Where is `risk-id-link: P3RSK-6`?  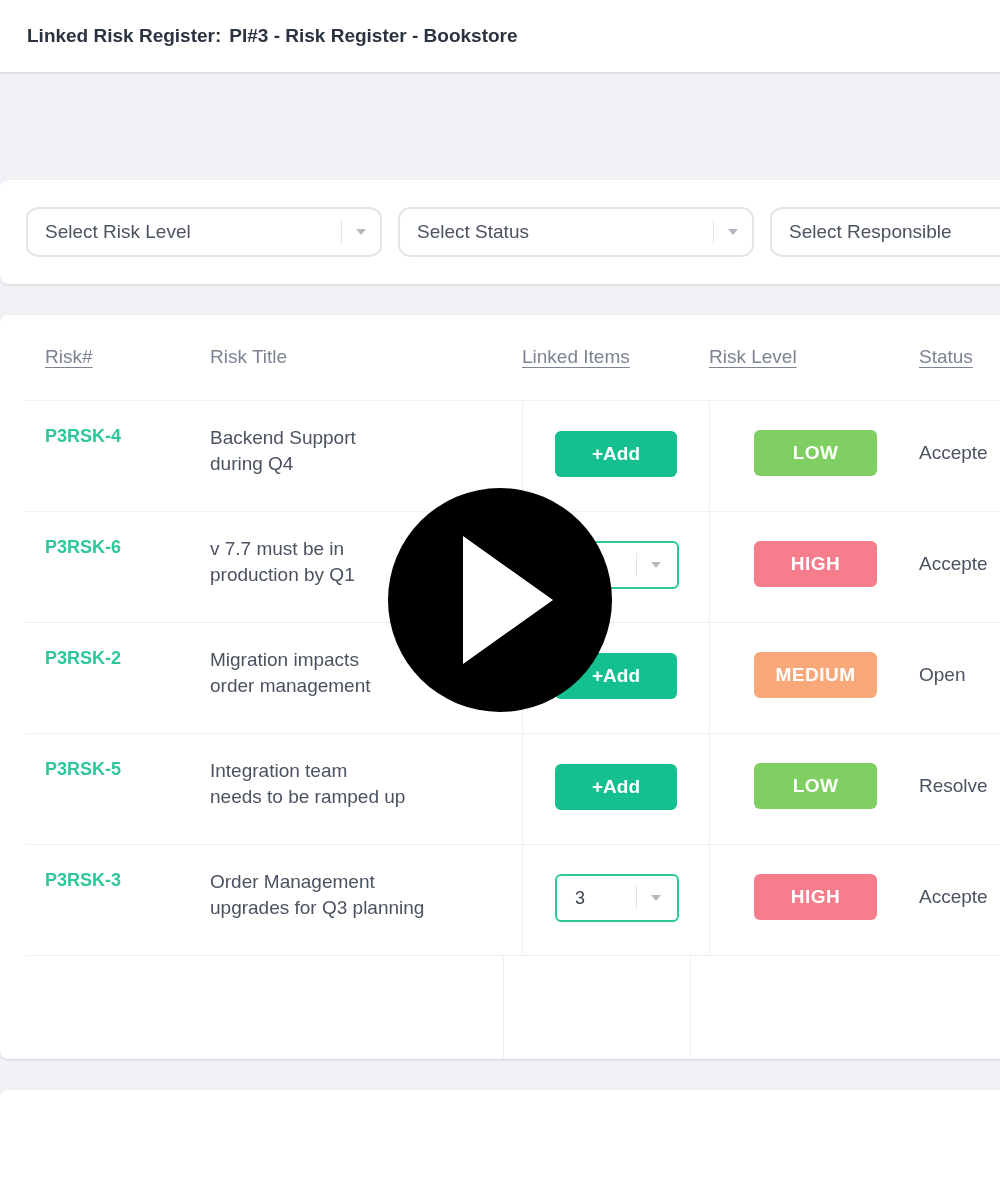
risk-id-link: P3RSK-6 is located at coordinates (83, 547).